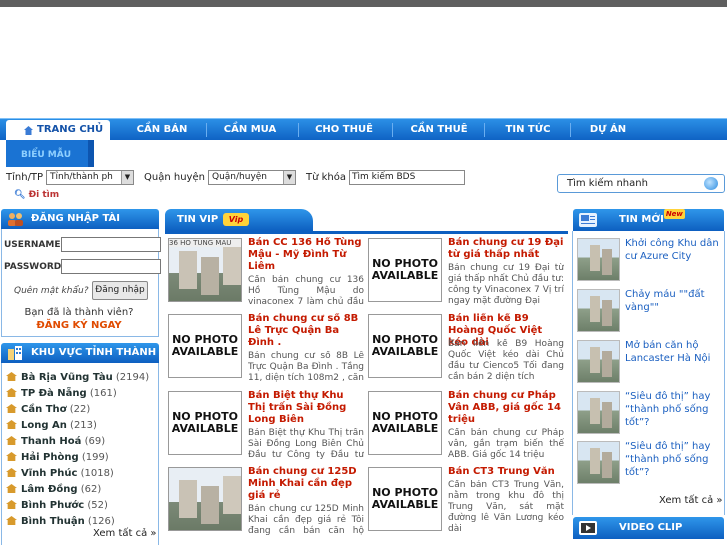 This screenshot has height=545, width=727. I want to click on chevron-down-icon: ▼, so click(289, 177).